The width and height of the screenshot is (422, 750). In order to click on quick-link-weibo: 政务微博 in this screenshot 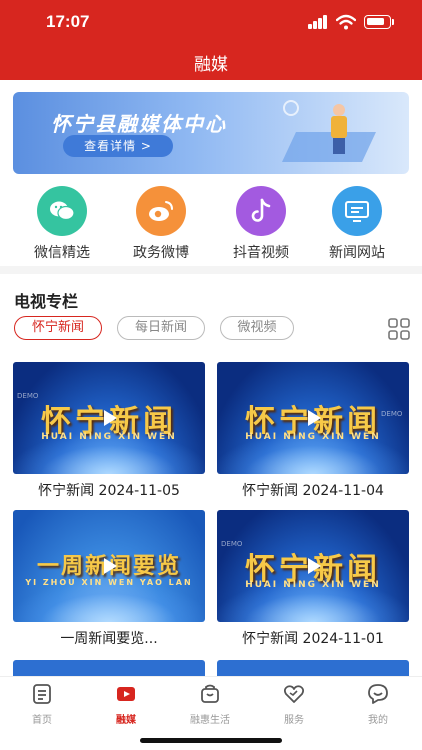, I will do `click(161, 224)`.